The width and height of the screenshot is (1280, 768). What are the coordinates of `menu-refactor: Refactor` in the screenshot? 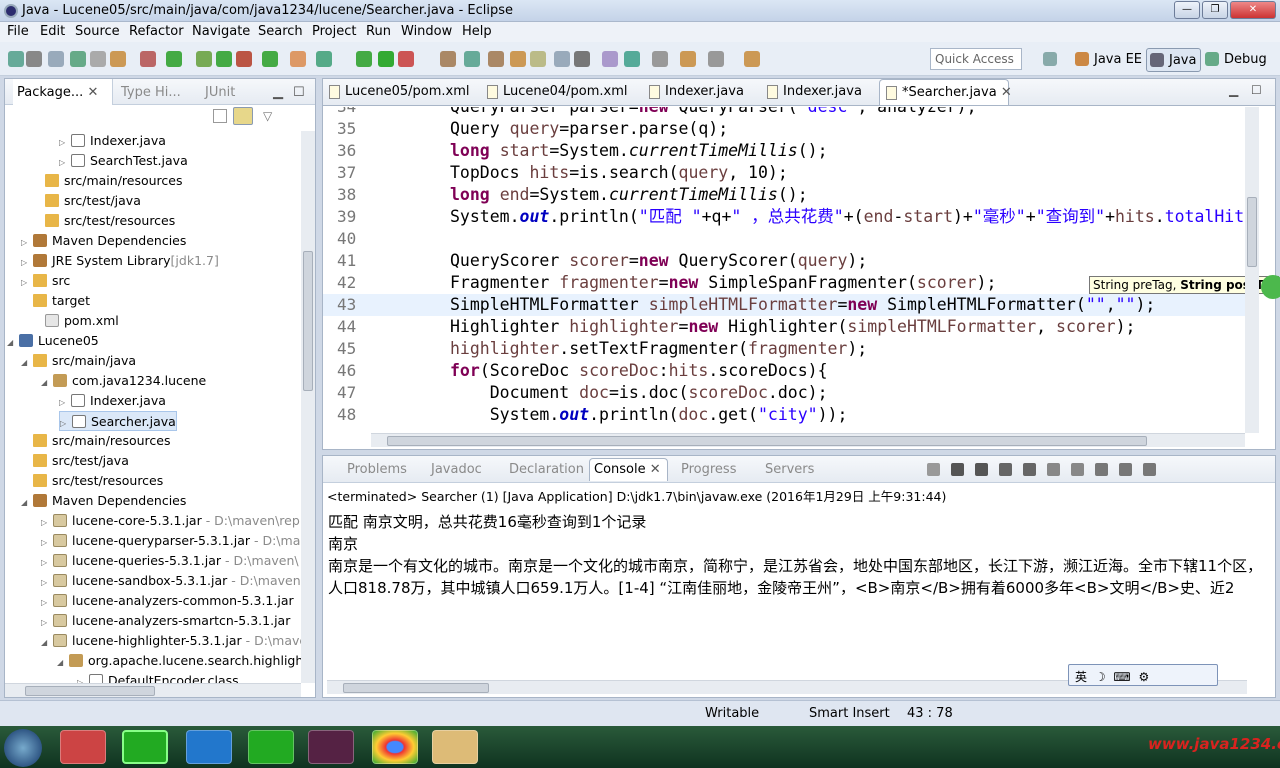 It's located at (156, 31).